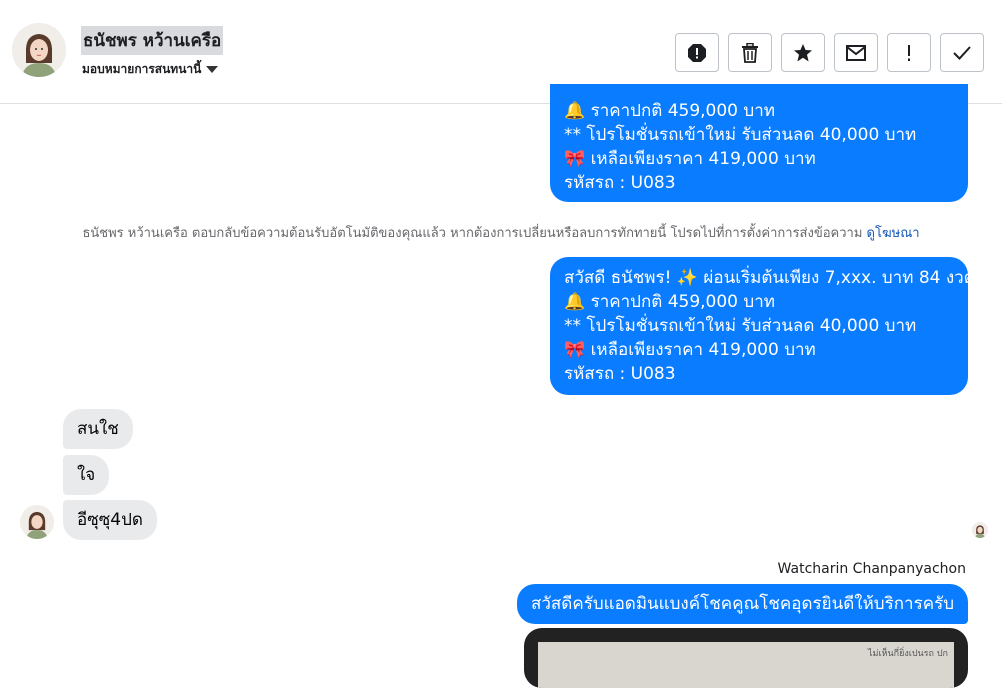  I want to click on report-button, so click(697, 52).